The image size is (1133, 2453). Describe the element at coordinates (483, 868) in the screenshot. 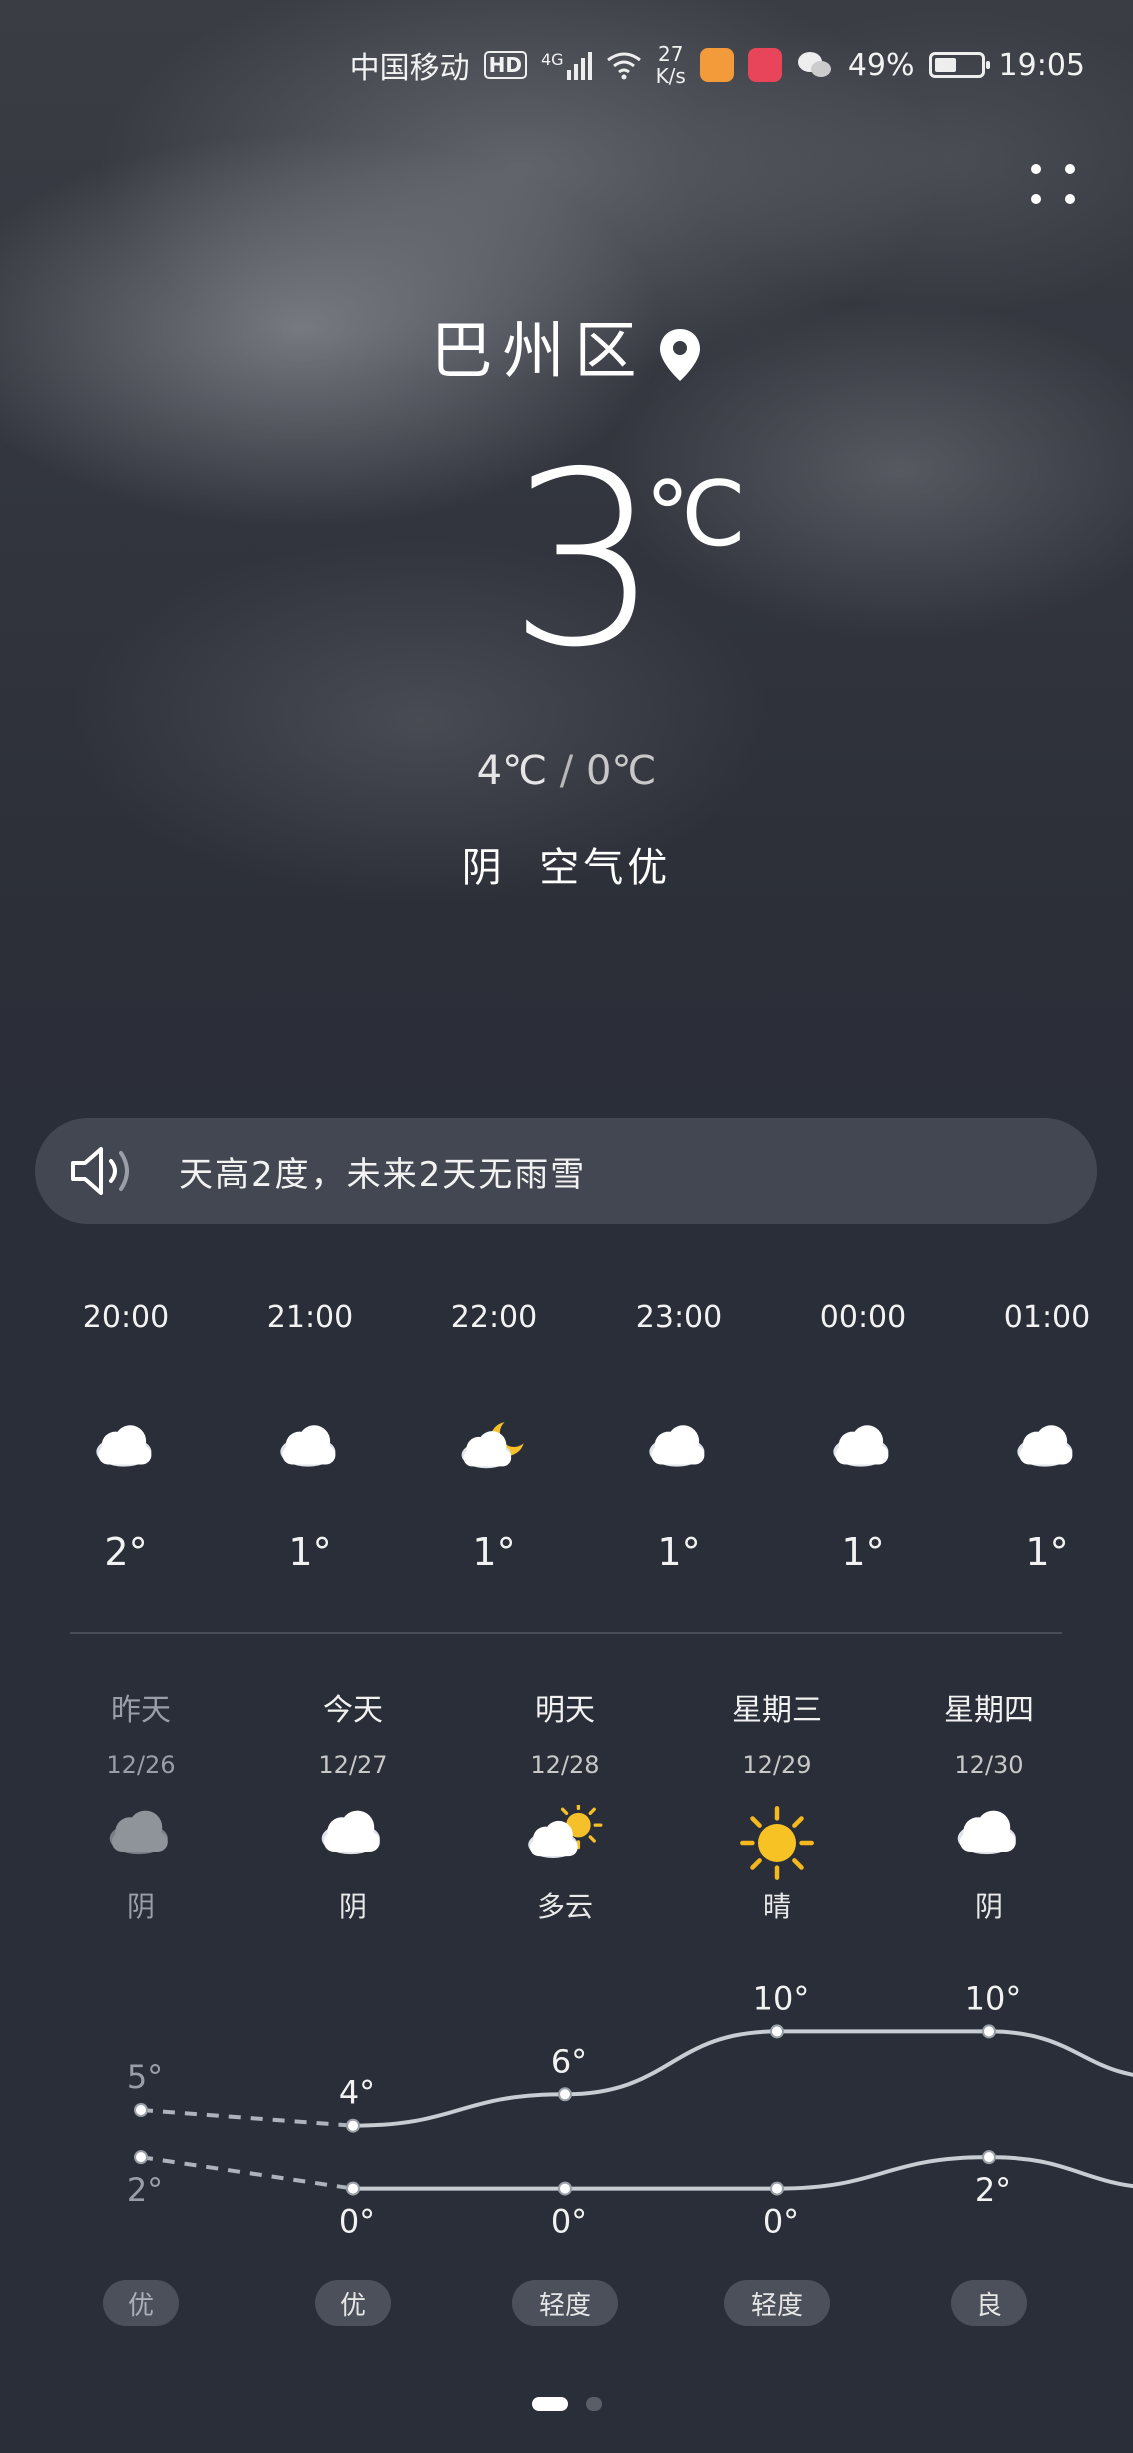

I see `weather-condition: 阴` at that location.